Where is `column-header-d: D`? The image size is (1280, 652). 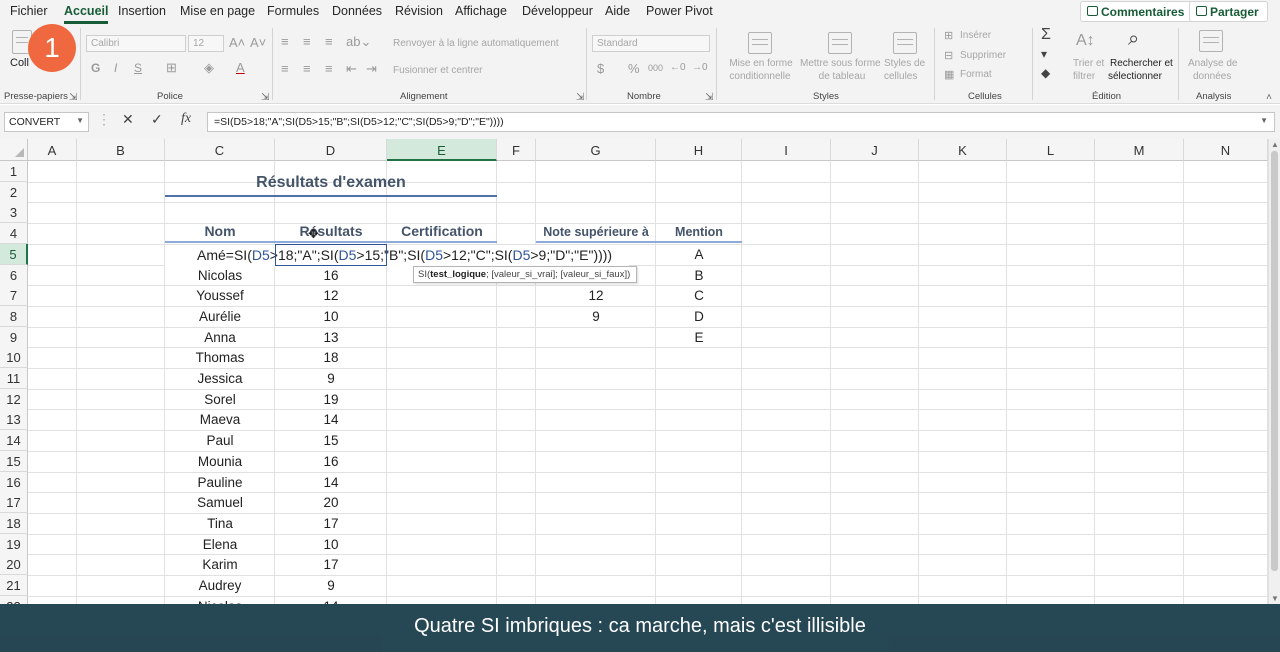
column-header-d: D is located at coordinates (331, 150).